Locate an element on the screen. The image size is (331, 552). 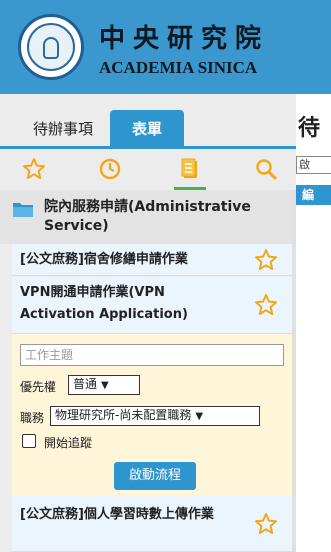
job-select: 物理研究所-尚未配置職務 ▼ is located at coordinates (155, 416).